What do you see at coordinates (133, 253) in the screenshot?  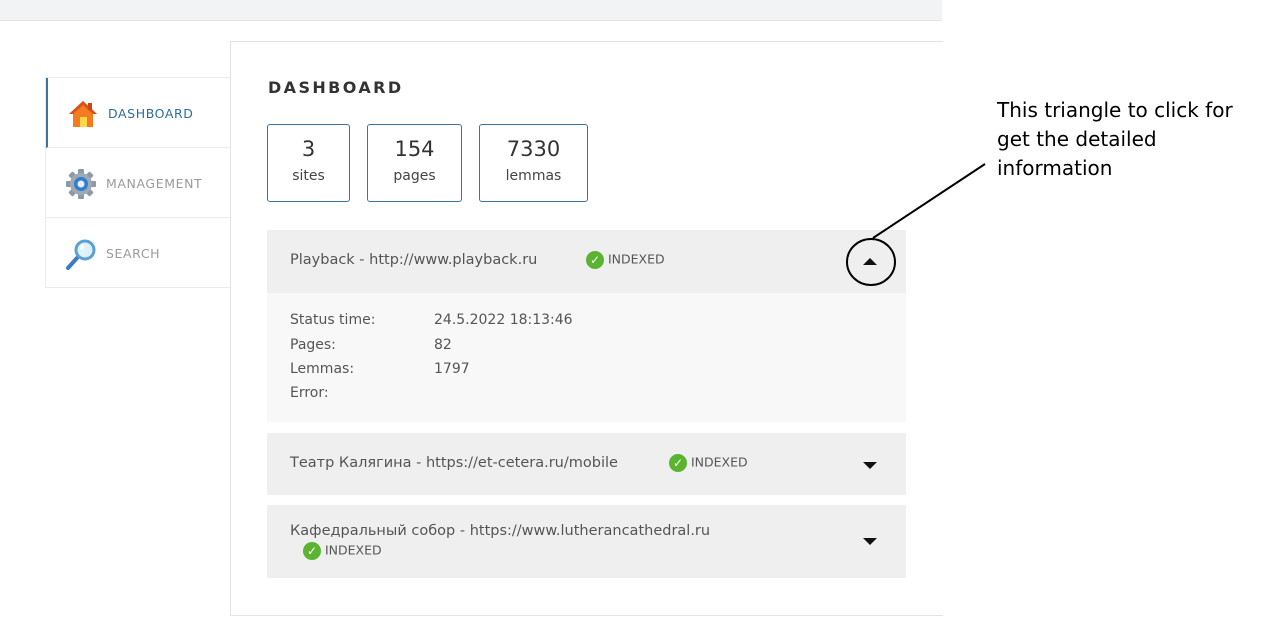 I see `sidebar-item-label: SEARCH` at bounding box center [133, 253].